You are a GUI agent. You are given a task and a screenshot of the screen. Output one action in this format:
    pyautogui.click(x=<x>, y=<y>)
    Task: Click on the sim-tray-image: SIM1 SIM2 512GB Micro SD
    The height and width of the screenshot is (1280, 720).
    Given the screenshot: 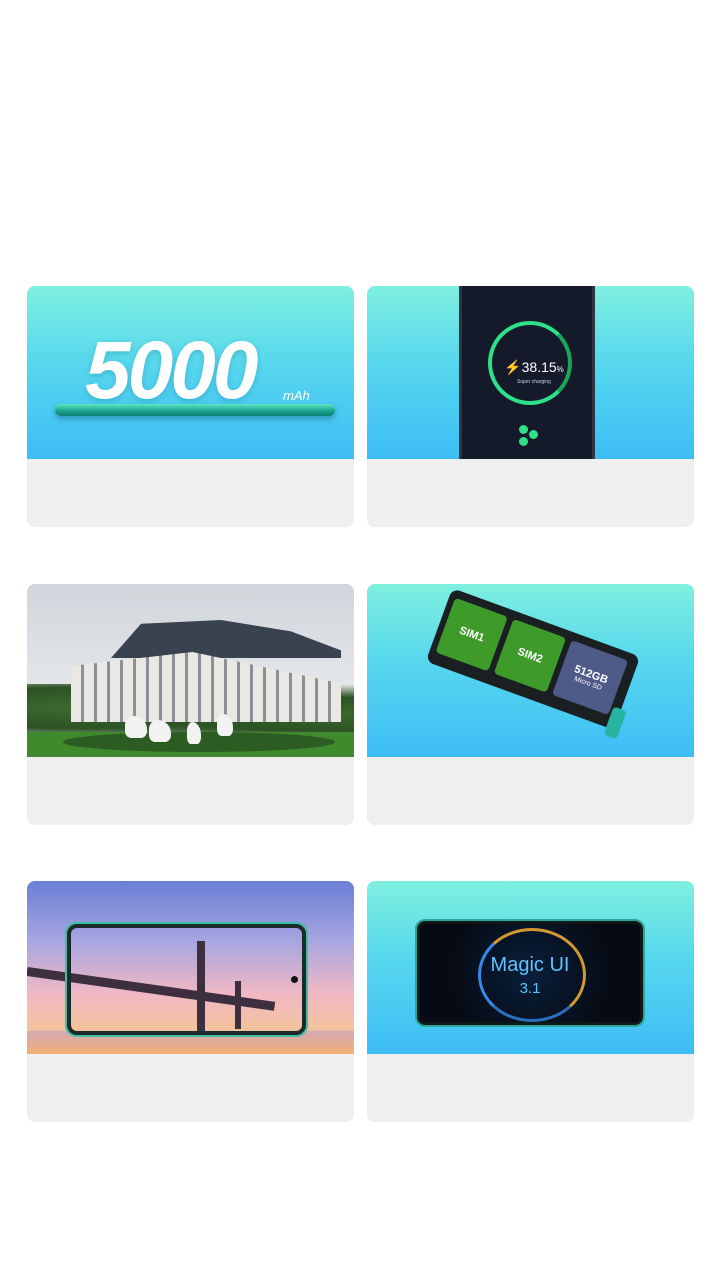 What is the action you would take?
    pyautogui.click(x=530, y=670)
    